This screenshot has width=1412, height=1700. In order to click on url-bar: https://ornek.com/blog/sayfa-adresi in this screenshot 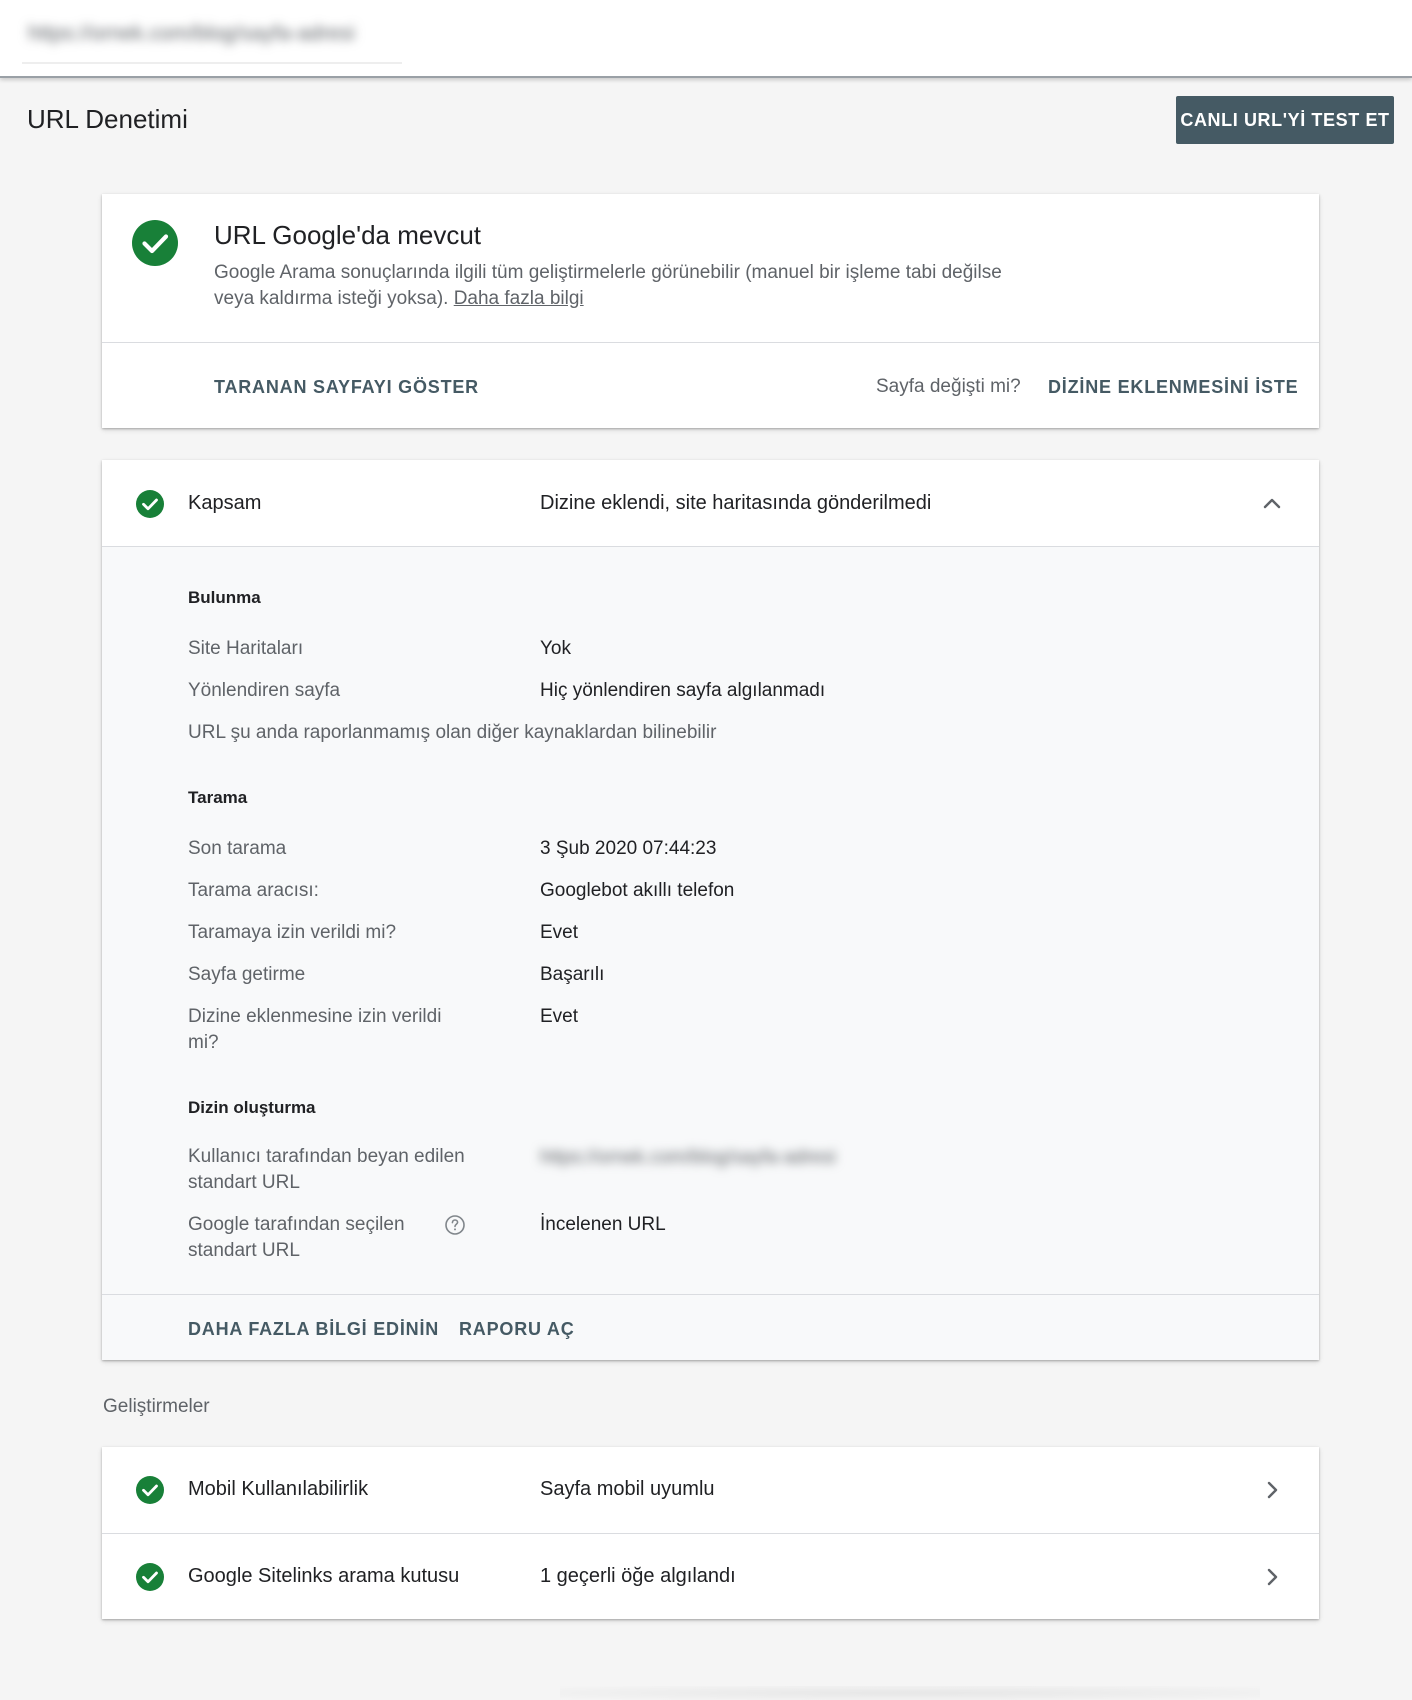, I will do `click(706, 39)`.